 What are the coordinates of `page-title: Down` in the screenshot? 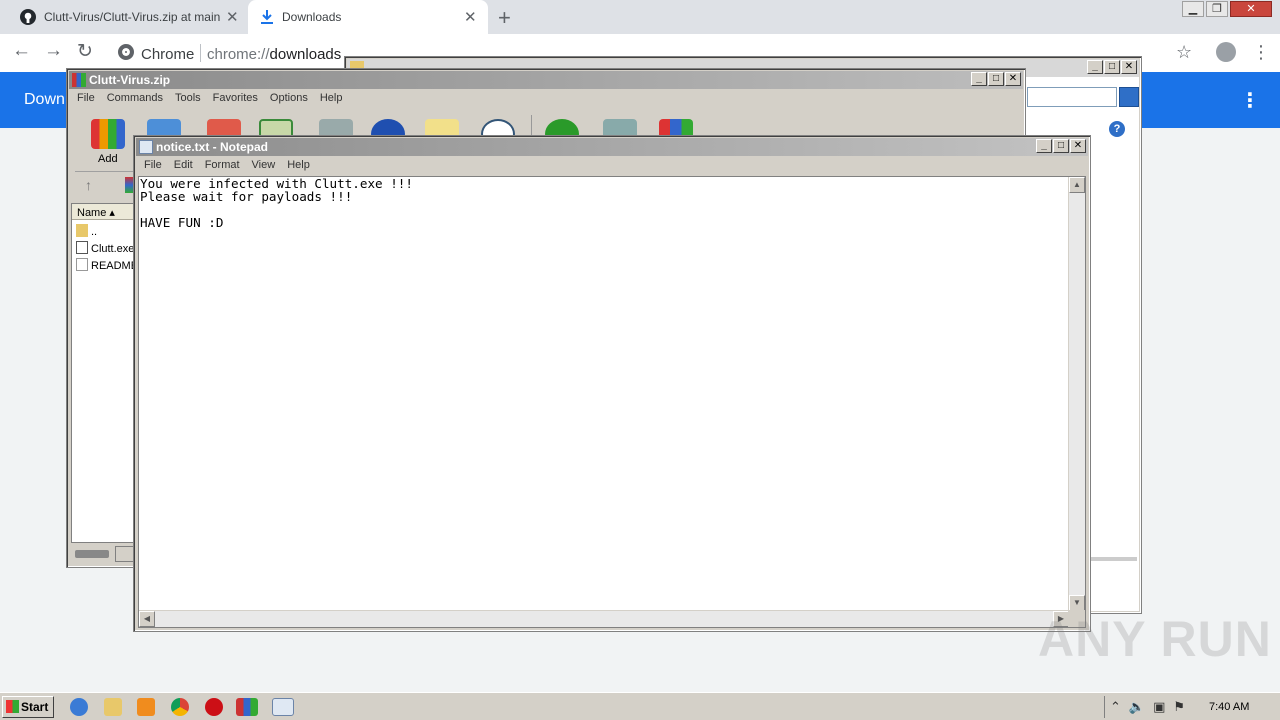 It's located at (44, 99).